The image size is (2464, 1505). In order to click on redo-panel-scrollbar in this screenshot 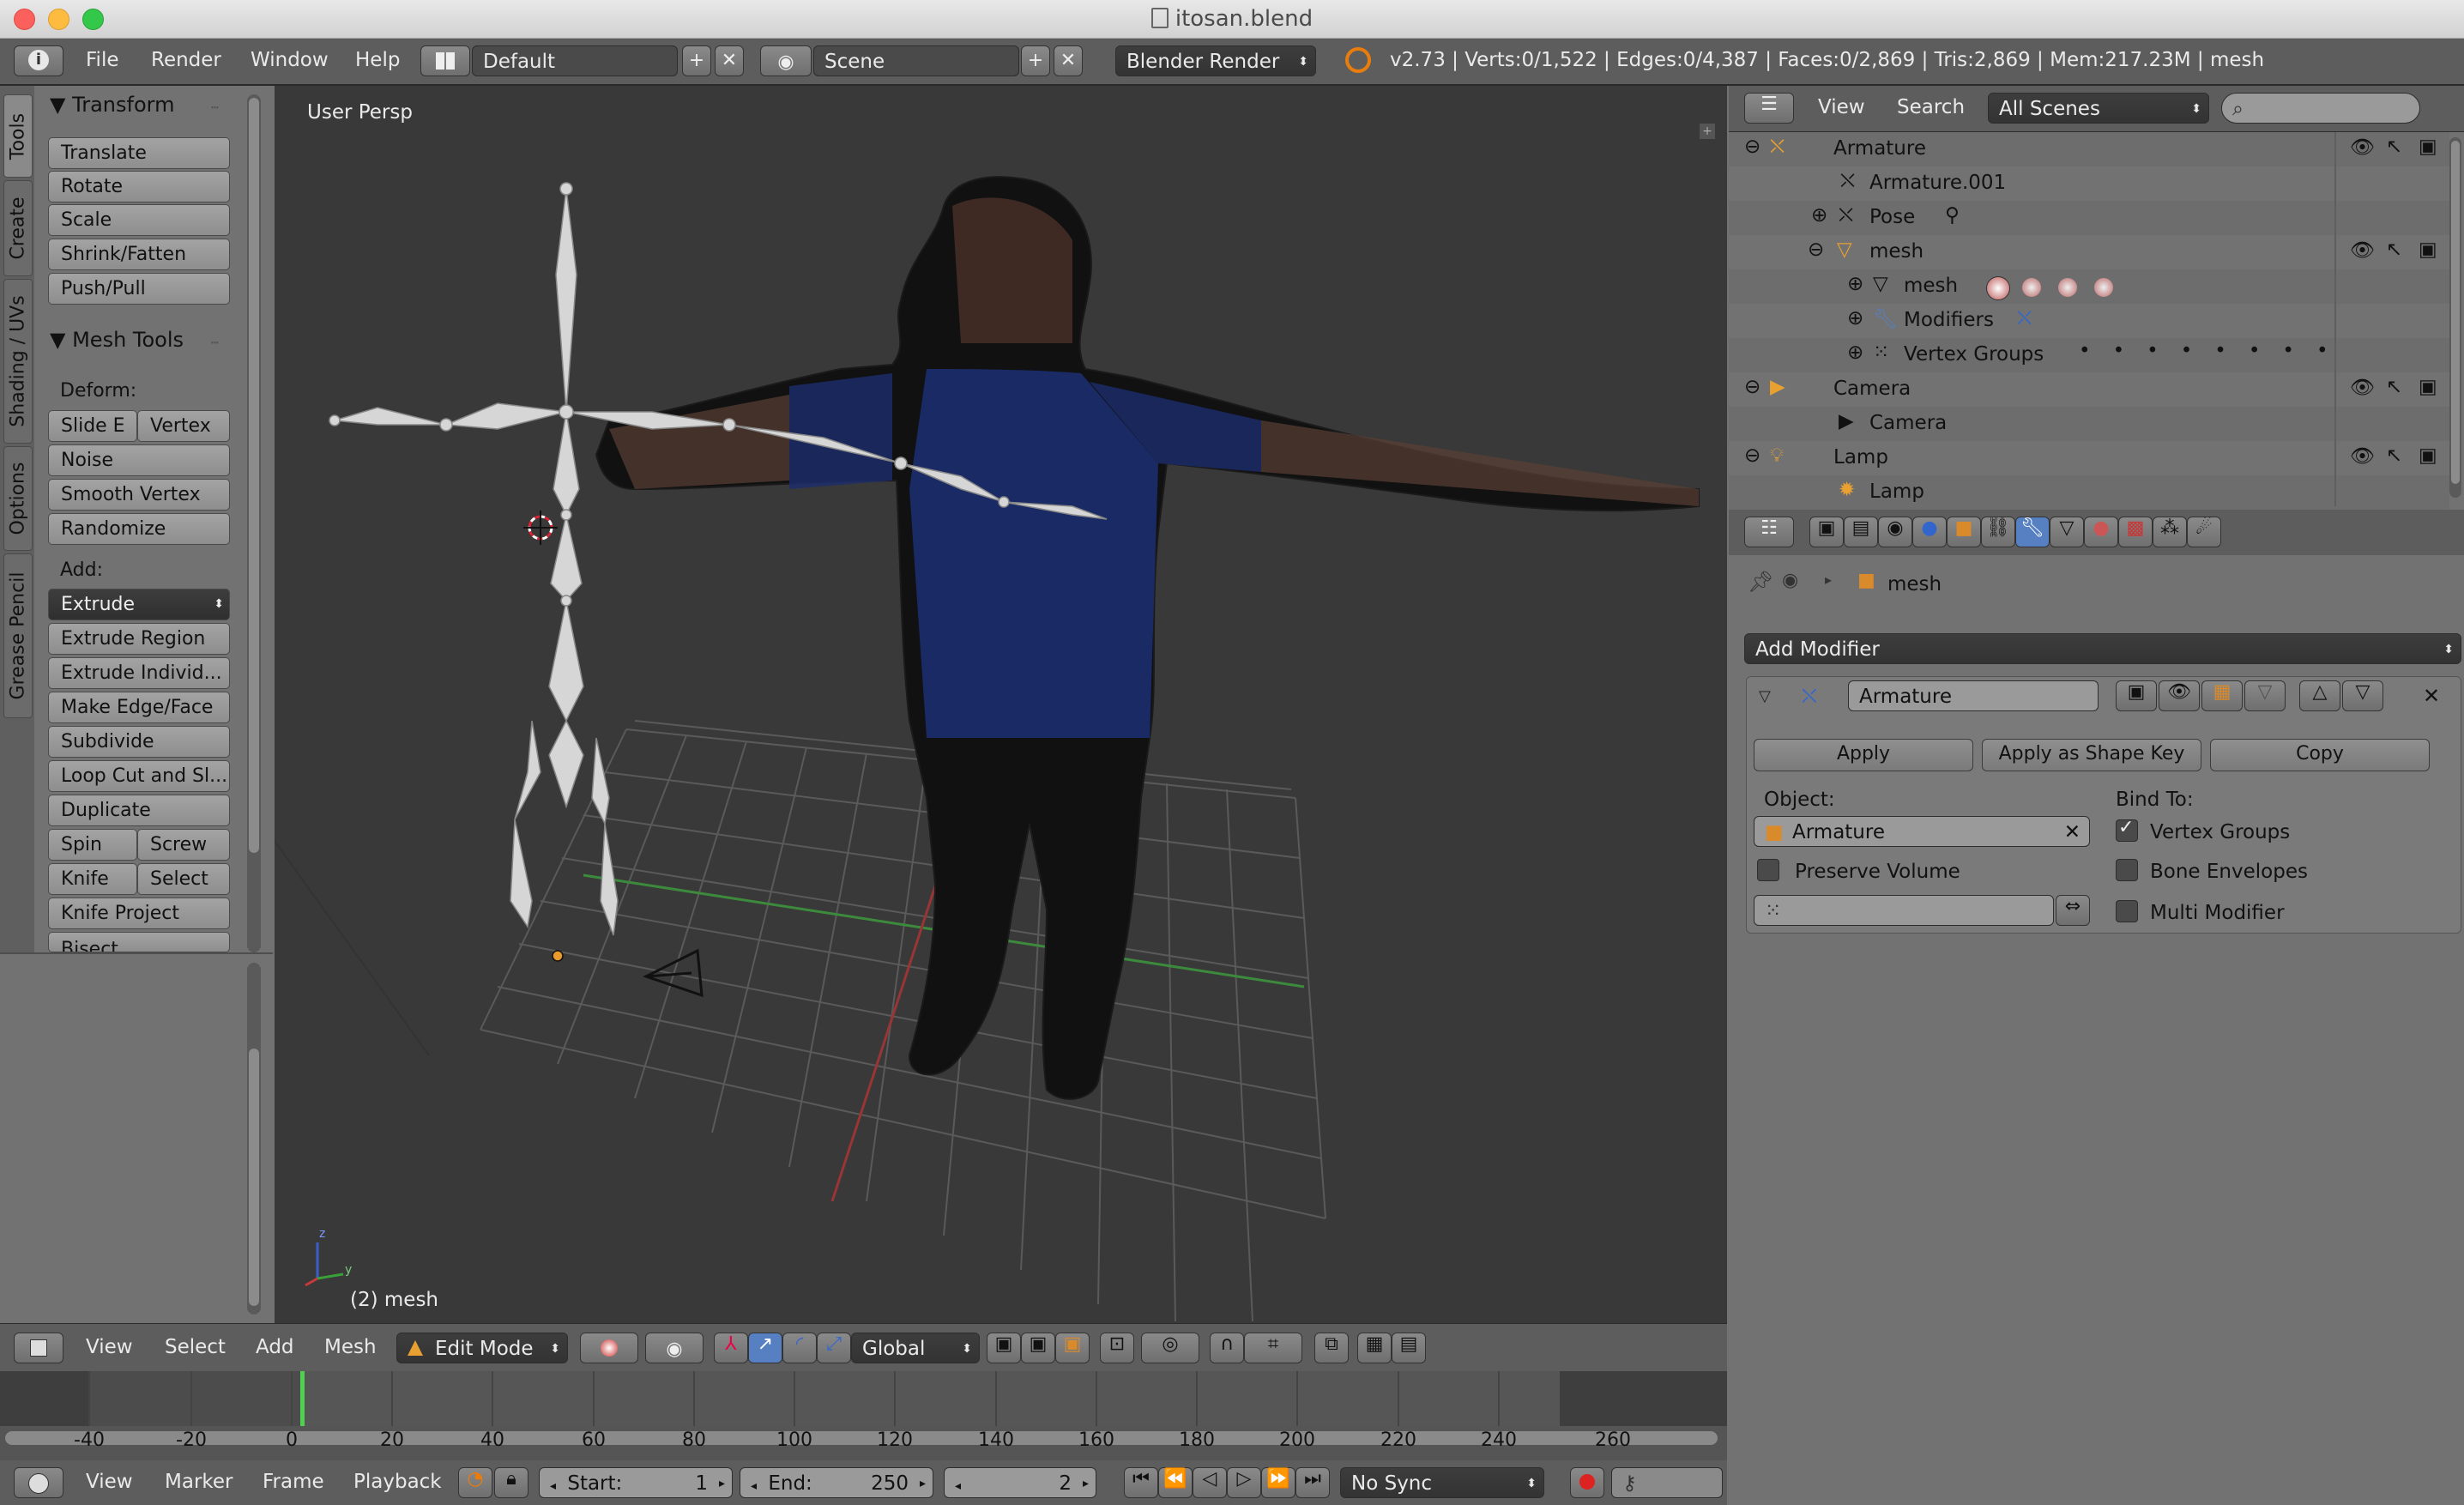, I will do `click(254, 1139)`.